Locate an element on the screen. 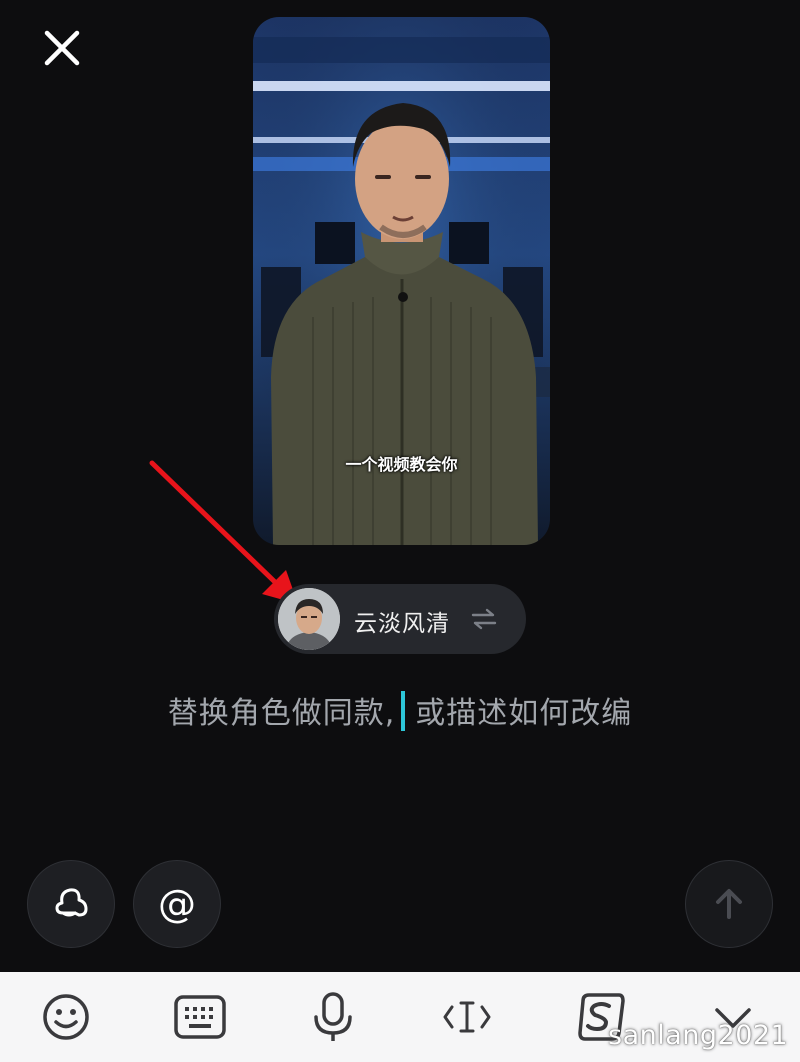 This screenshot has width=800, height=1062. arrow-up-icon is located at coordinates (729, 904).